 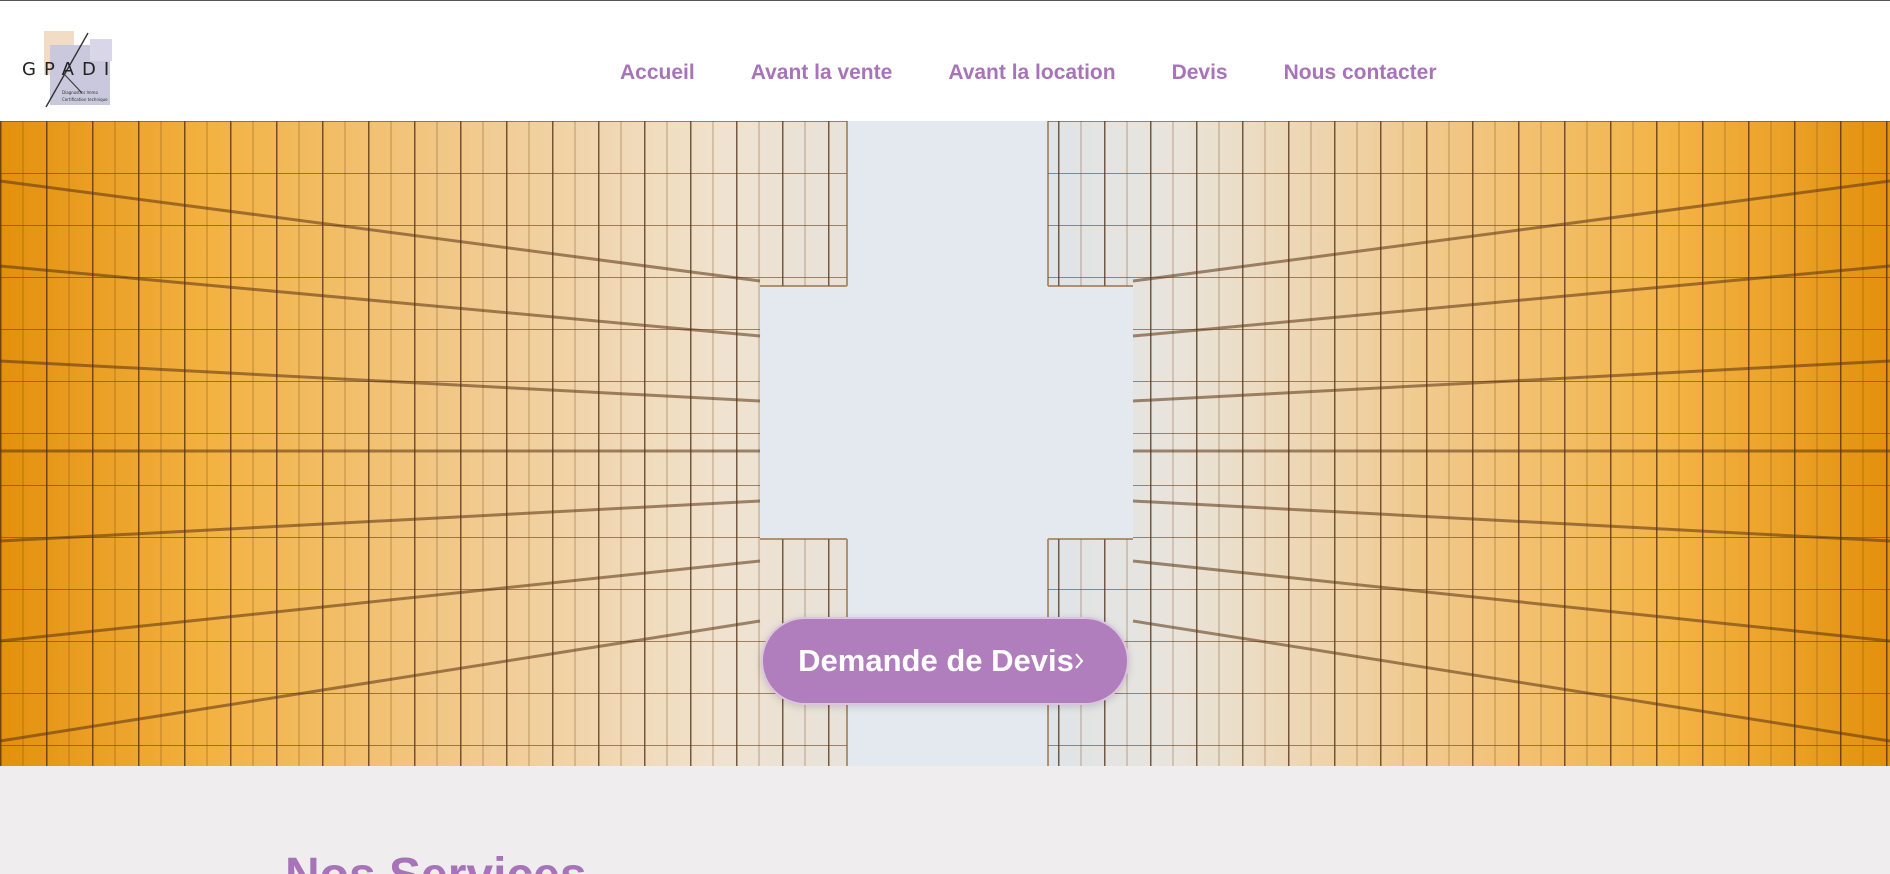 What do you see at coordinates (945, 820) in the screenshot?
I see `services-section: Nos Services` at bounding box center [945, 820].